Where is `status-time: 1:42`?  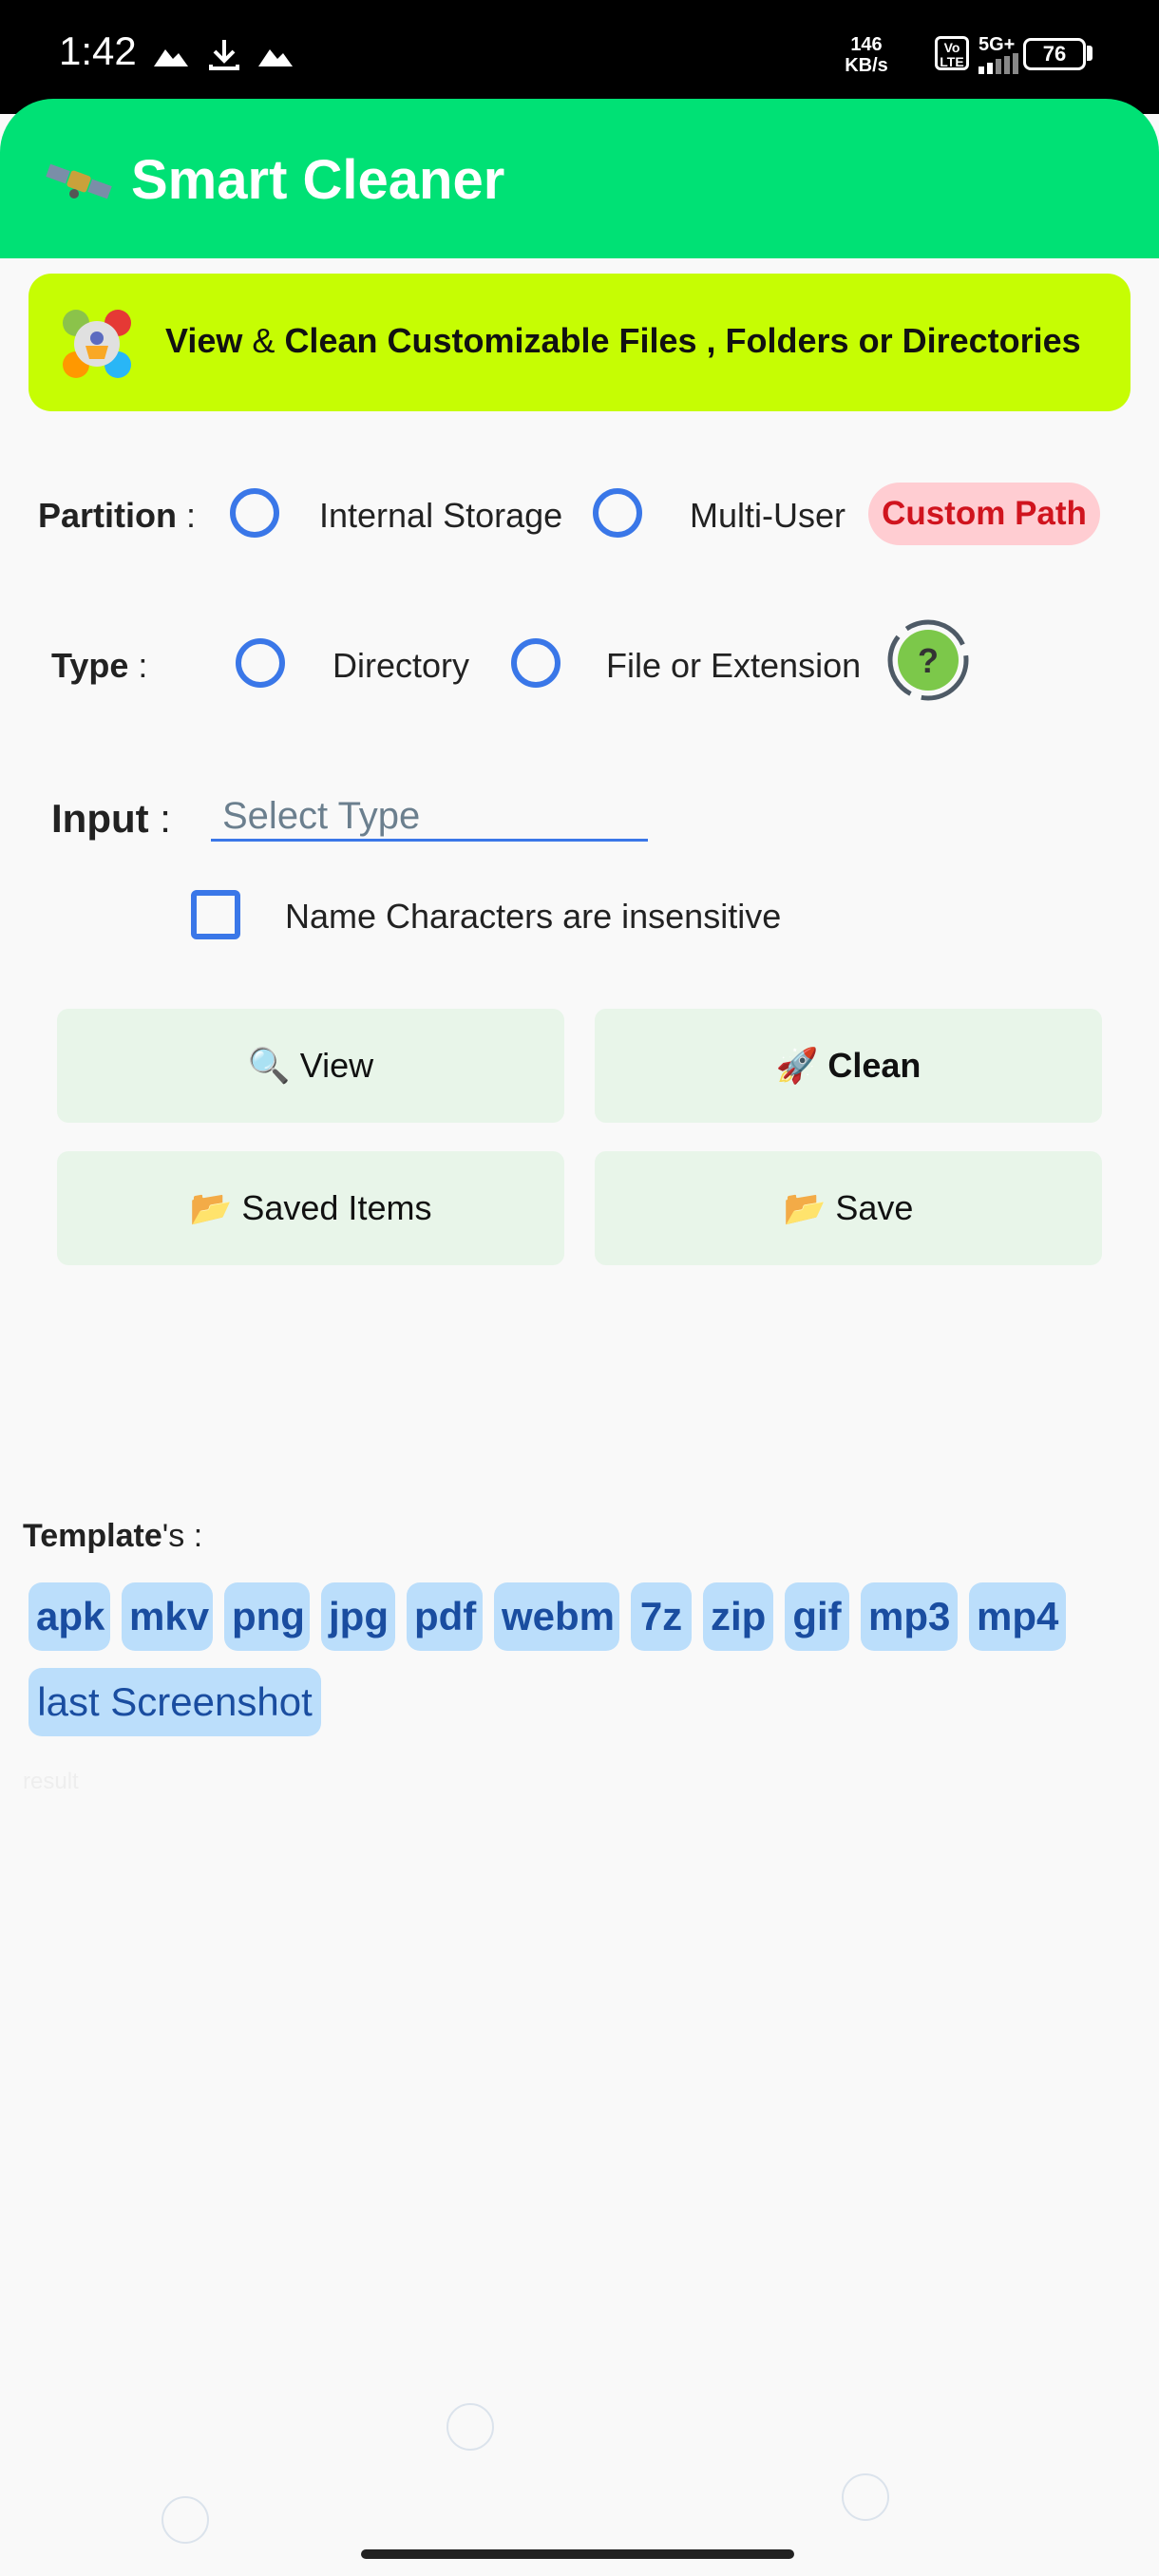 status-time: 1:42 is located at coordinates (98, 50).